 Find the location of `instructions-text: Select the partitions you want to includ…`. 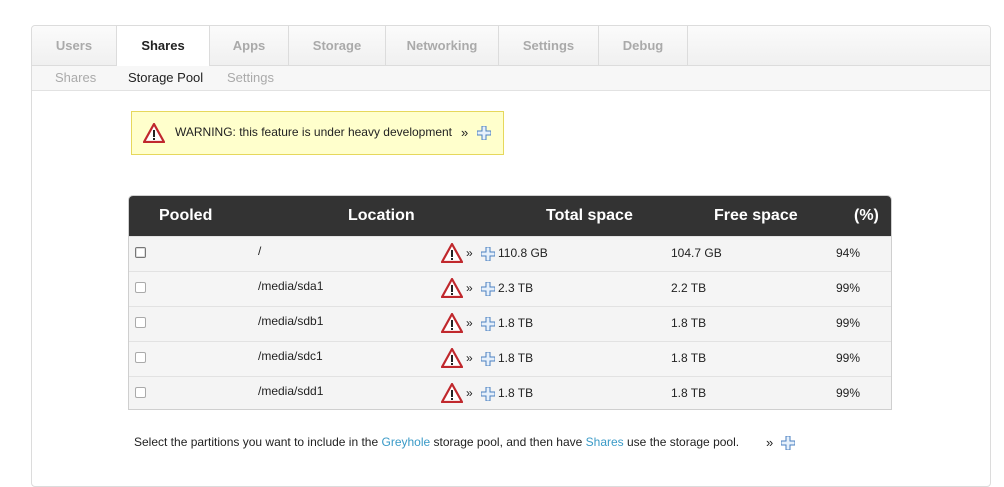

instructions-text: Select the partitions you want to includ… is located at coordinates (436, 442).